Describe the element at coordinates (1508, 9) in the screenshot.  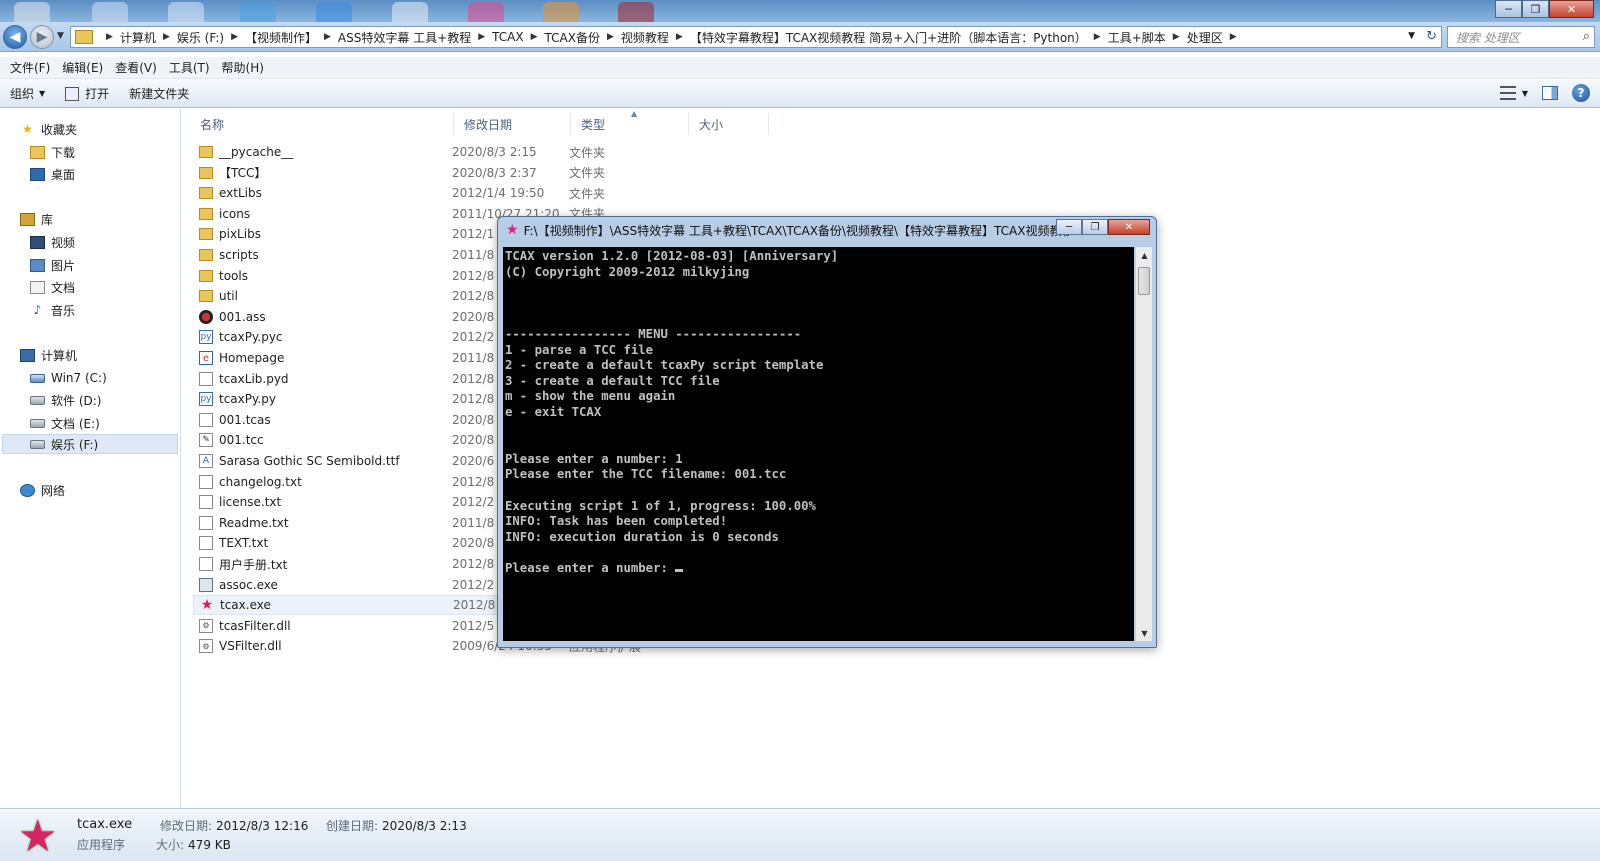
I see `minimize-button: ─` at that location.